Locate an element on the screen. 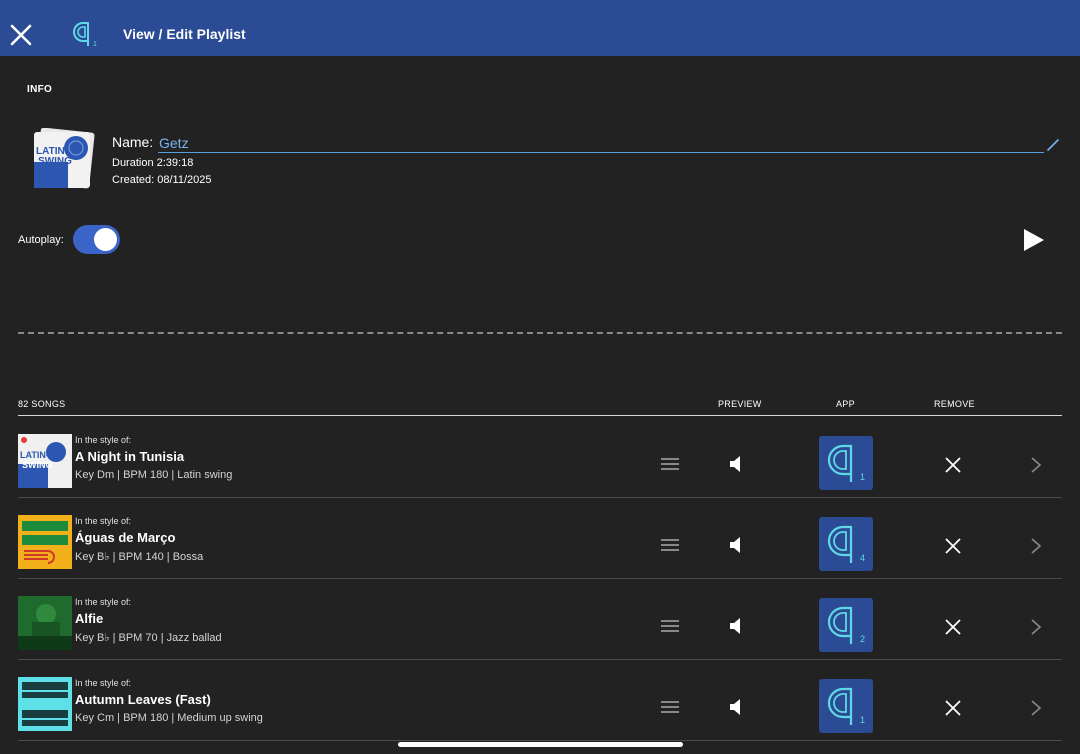  logo-badge: 1 is located at coordinates (95, 44).